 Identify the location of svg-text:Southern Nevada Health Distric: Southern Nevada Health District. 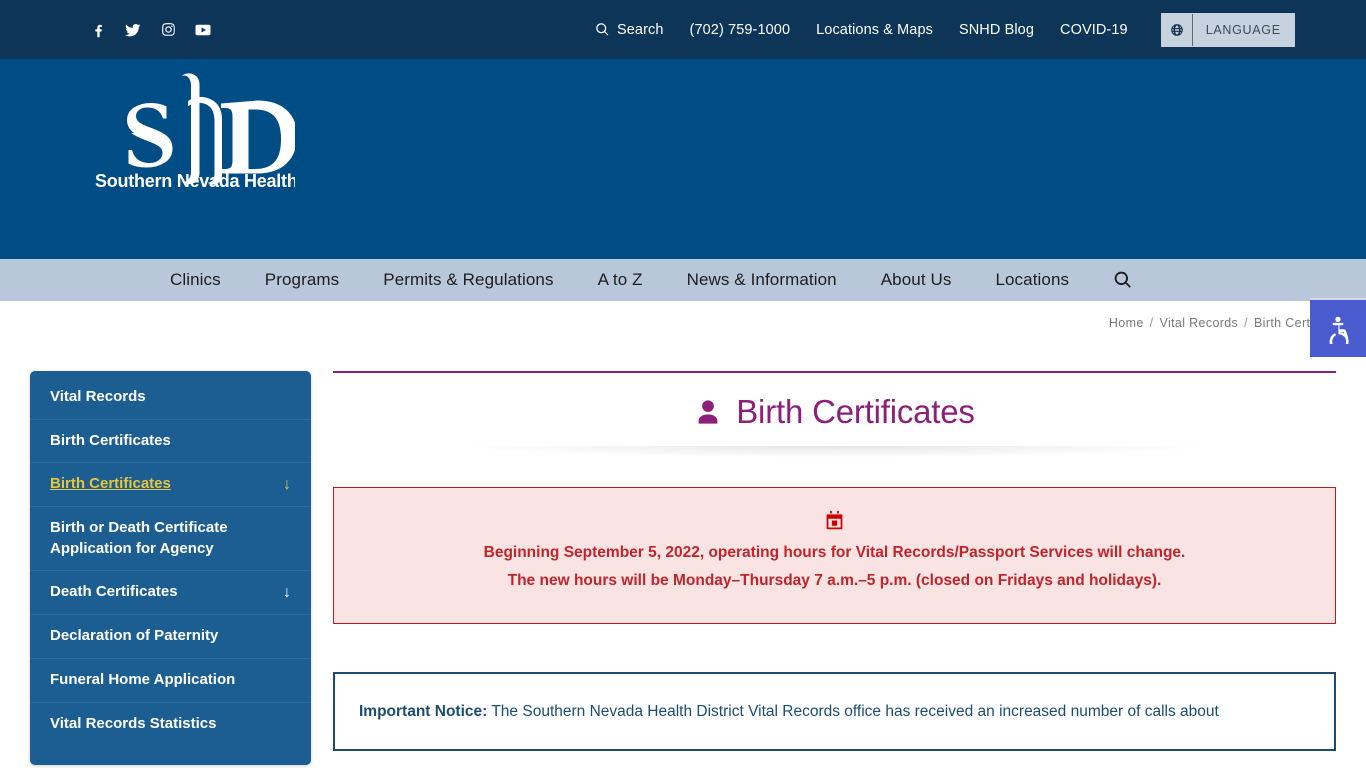
(195, 181).